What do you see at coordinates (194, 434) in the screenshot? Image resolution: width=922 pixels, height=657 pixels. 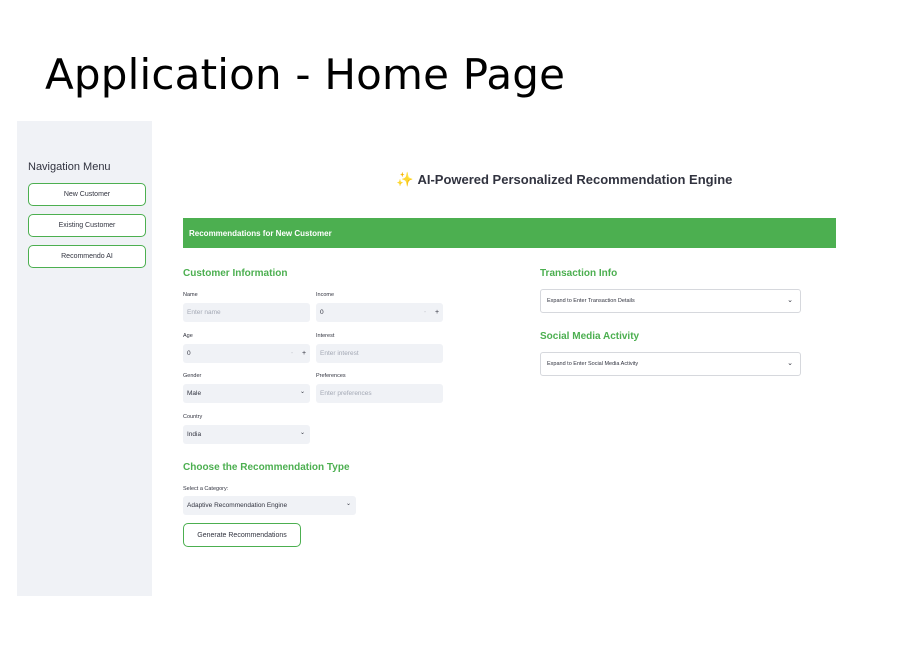 I see `country-value: India` at bounding box center [194, 434].